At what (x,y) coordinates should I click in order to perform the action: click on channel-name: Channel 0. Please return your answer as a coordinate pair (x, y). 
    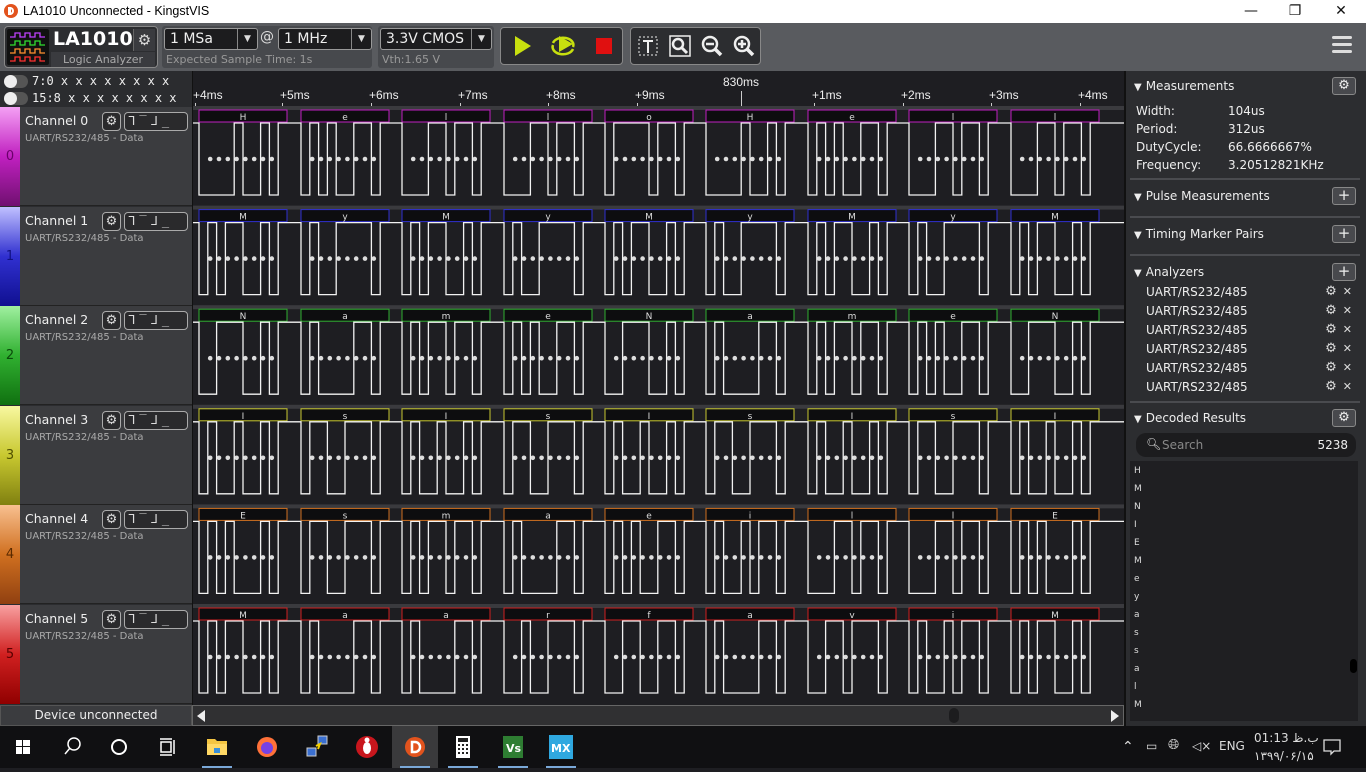
    Looking at the image, I should click on (56, 120).